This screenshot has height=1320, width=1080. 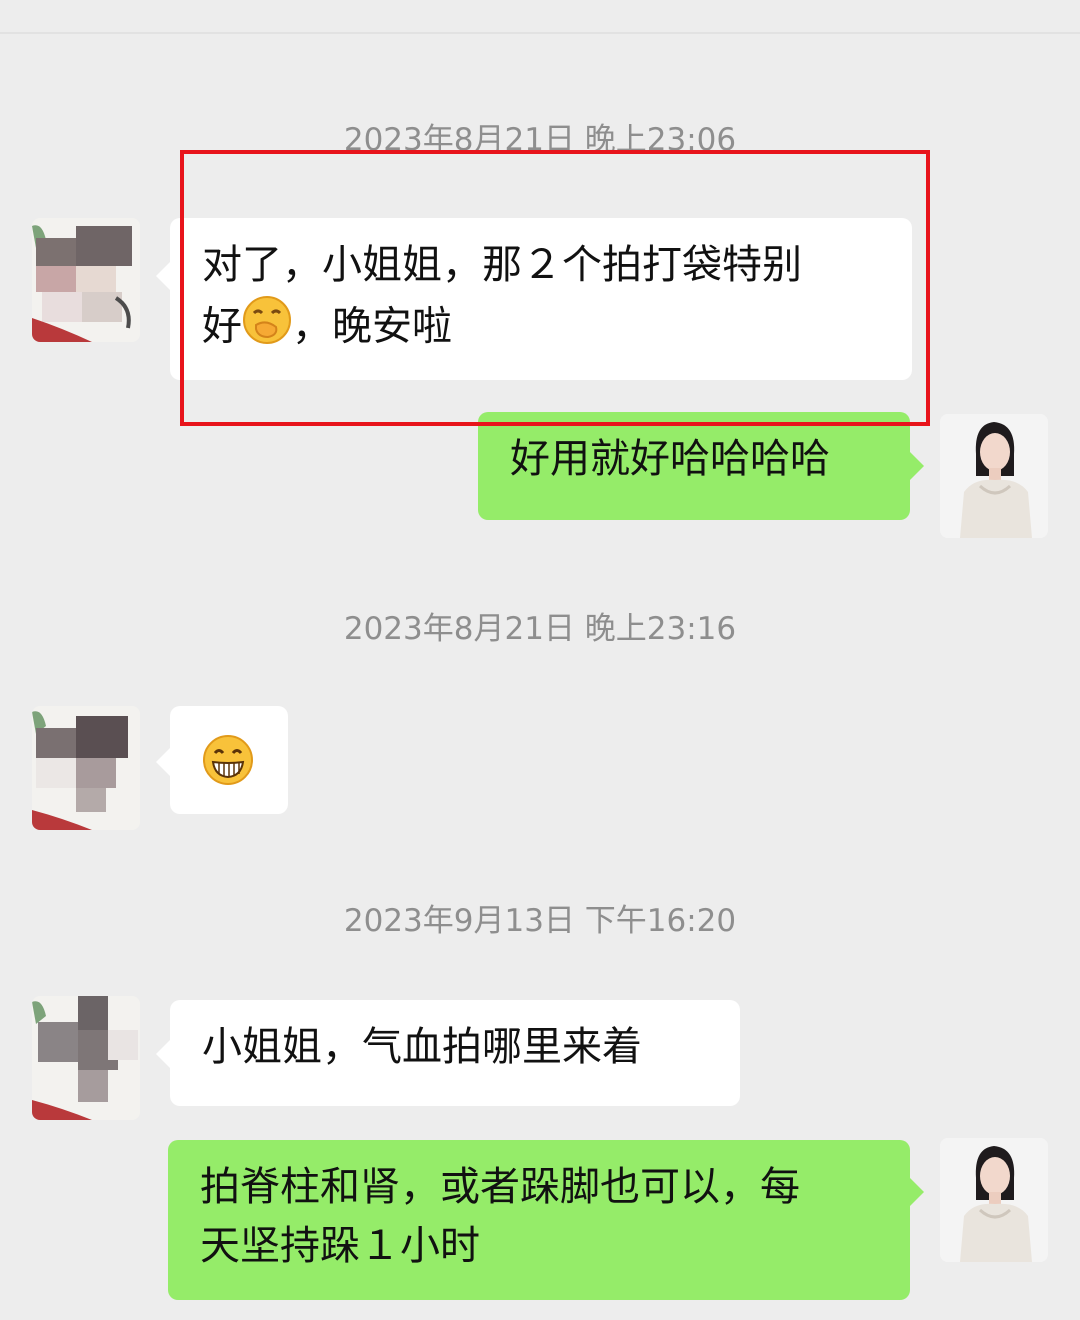 I want to click on outgoing-message-bubble: 拍脊柱和肾，或者跺脚也可以，每 天坚持跺１小时, so click(x=539, y=1220).